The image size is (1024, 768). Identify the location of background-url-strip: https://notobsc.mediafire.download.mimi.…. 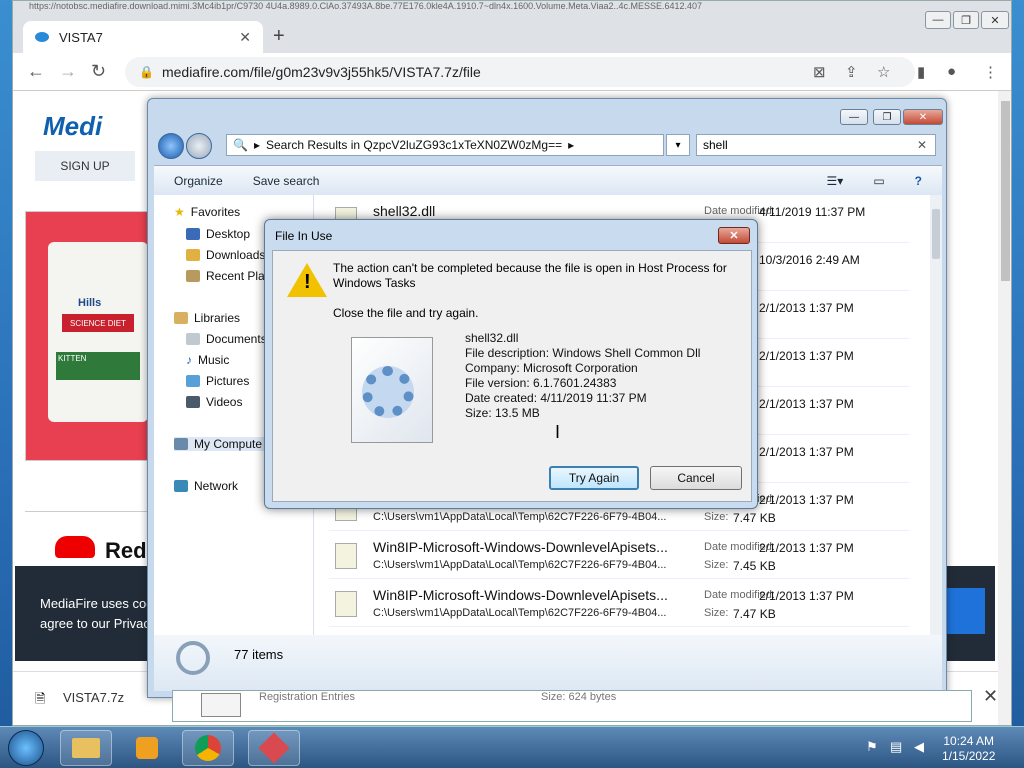
(366, 6).